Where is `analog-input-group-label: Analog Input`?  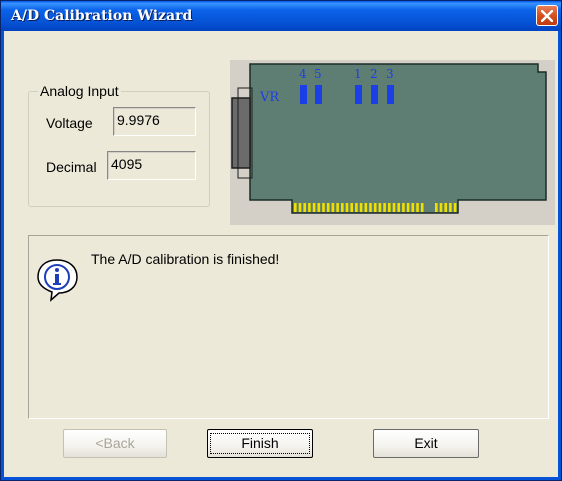
analog-input-group-label: Analog Input is located at coordinates (79, 91).